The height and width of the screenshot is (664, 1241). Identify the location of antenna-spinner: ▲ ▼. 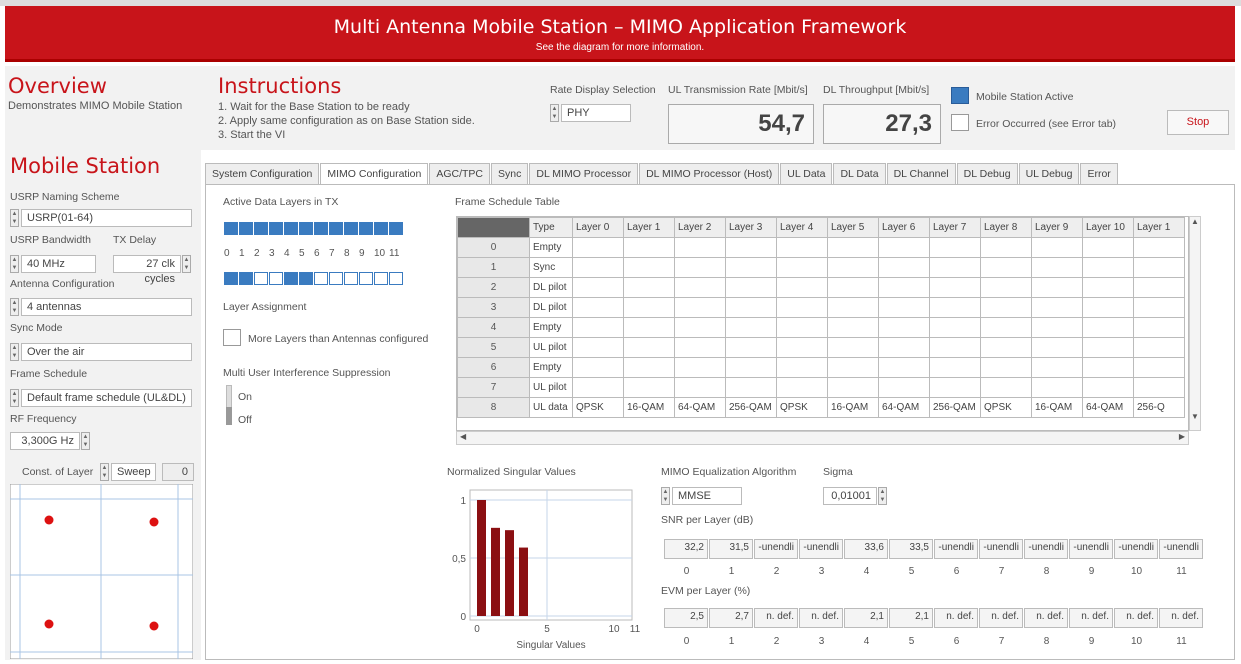
(14, 307).